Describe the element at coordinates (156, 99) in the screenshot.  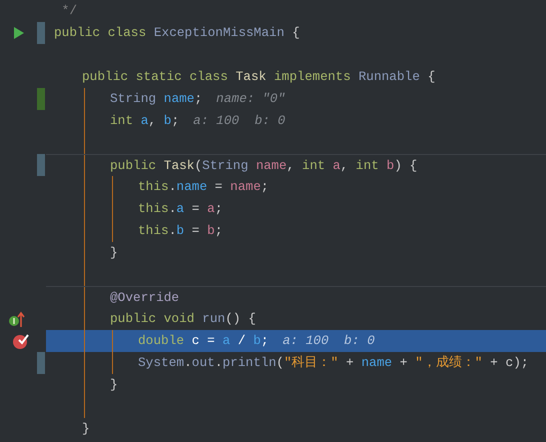
I see `code-text: String name;` at that location.